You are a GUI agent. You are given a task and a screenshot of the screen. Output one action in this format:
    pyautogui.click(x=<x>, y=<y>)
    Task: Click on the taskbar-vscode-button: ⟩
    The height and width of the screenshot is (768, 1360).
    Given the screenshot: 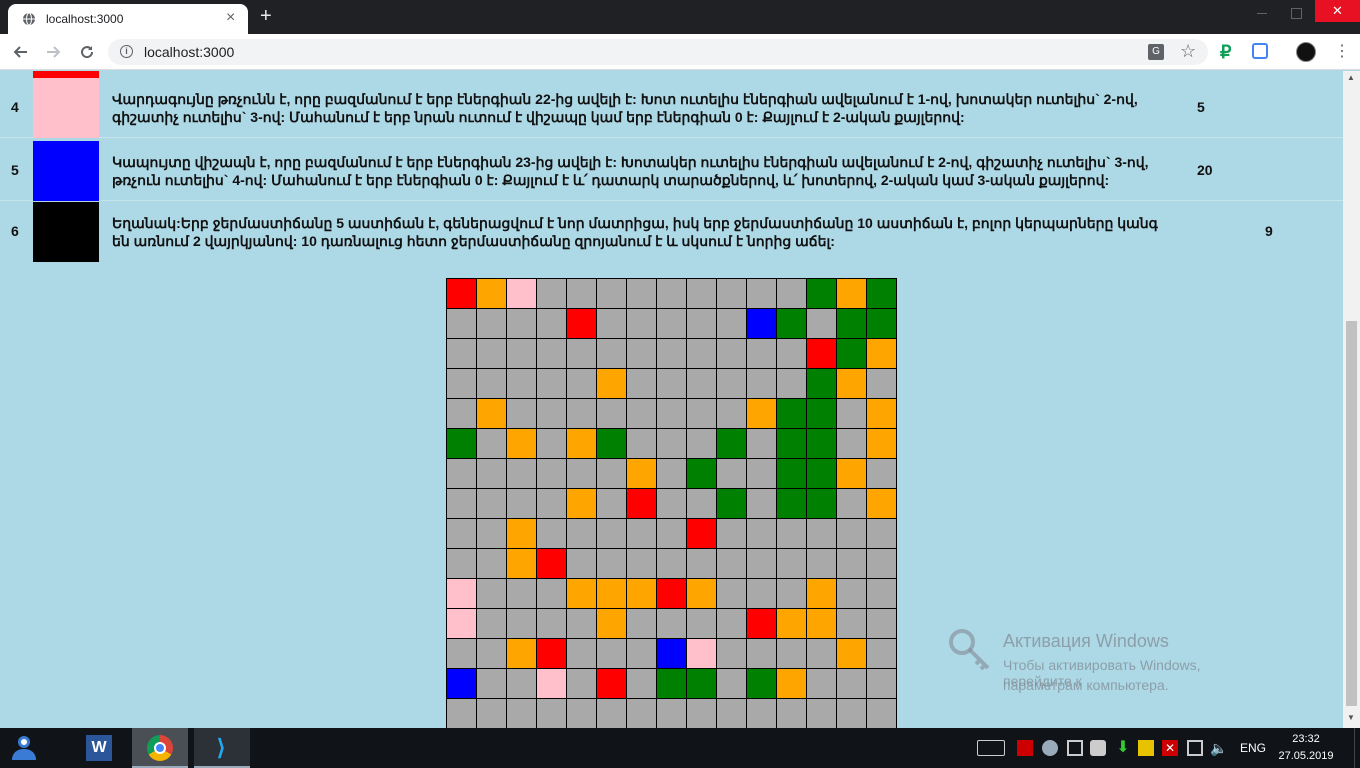 What is the action you would take?
    pyautogui.click(x=222, y=748)
    